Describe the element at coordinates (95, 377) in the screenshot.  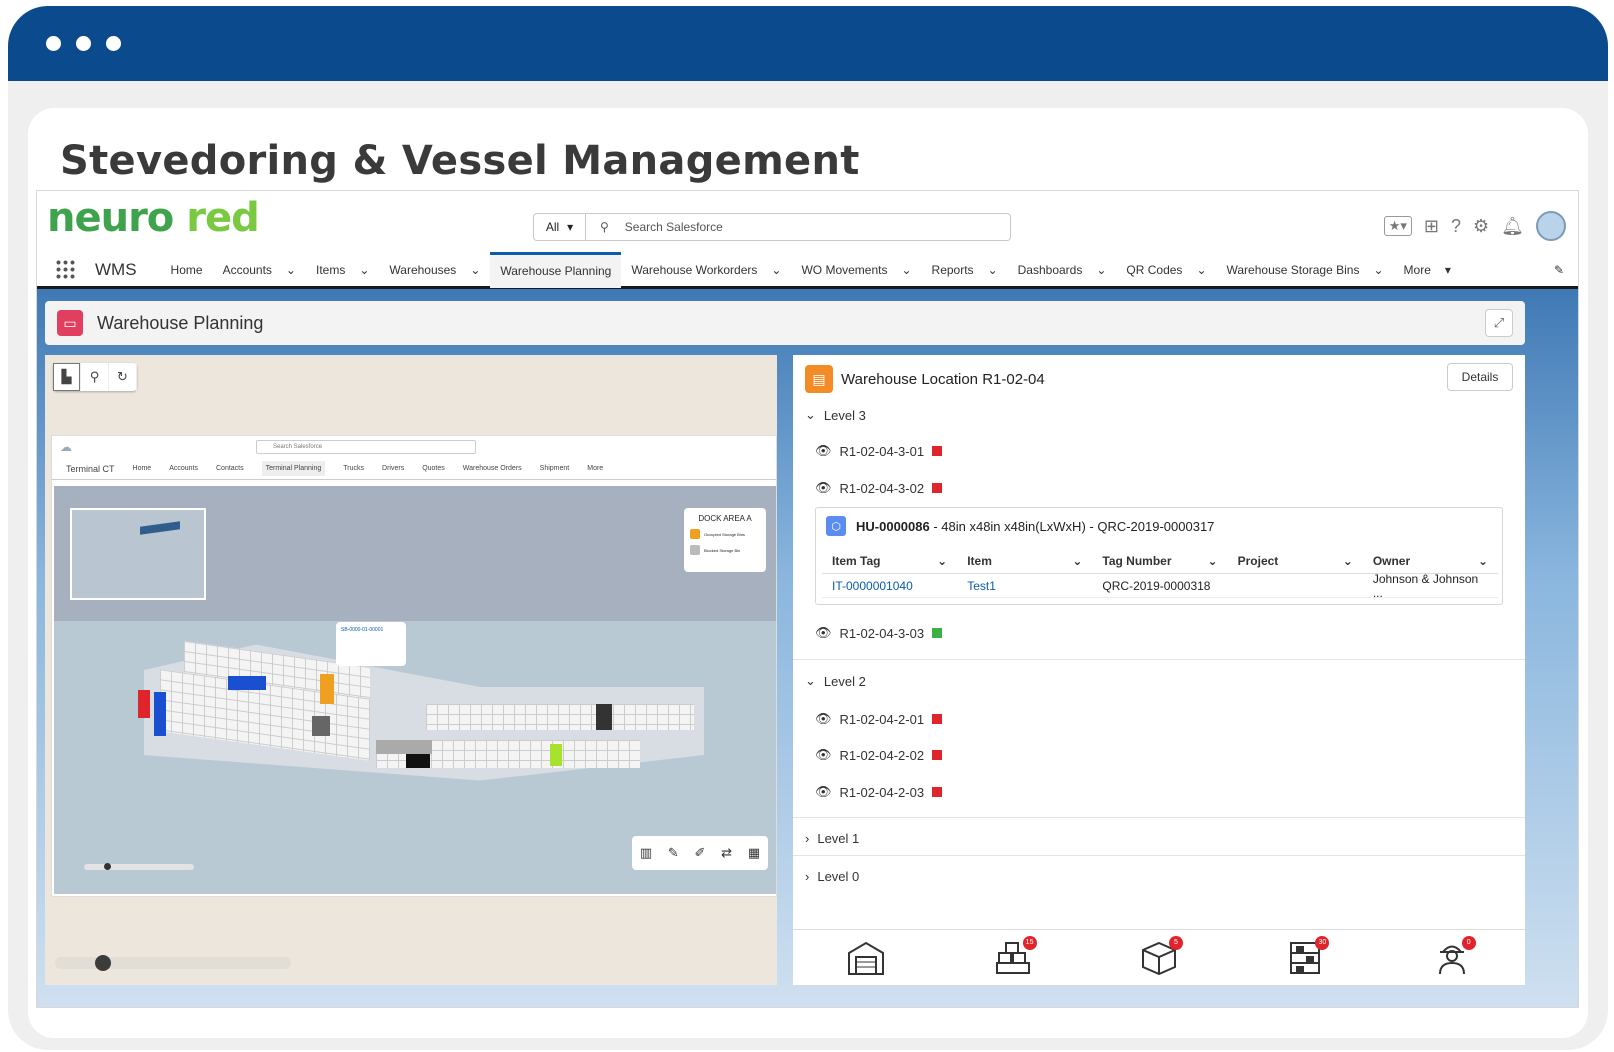
I see `search-icon: ⚲` at that location.